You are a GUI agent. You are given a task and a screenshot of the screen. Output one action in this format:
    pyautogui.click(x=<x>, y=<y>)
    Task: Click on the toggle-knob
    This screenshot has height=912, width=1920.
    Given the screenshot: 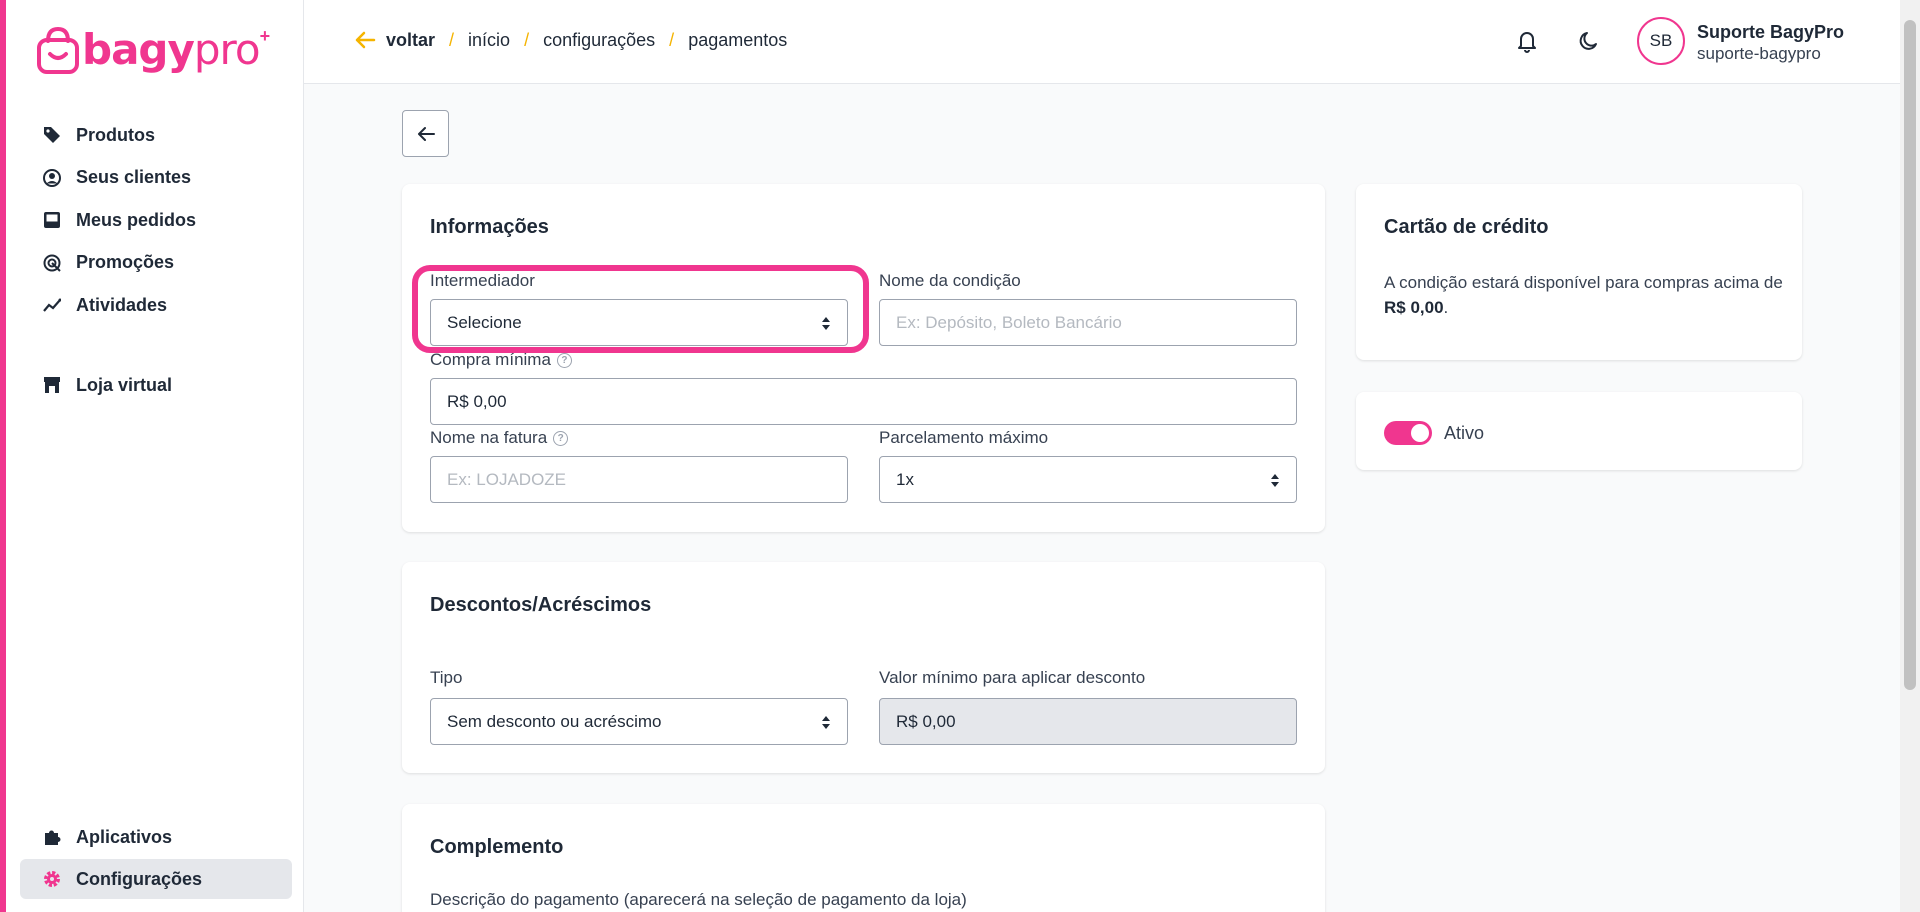 What is the action you would take?
    pyautogui.click(x=1420, y=433)
    